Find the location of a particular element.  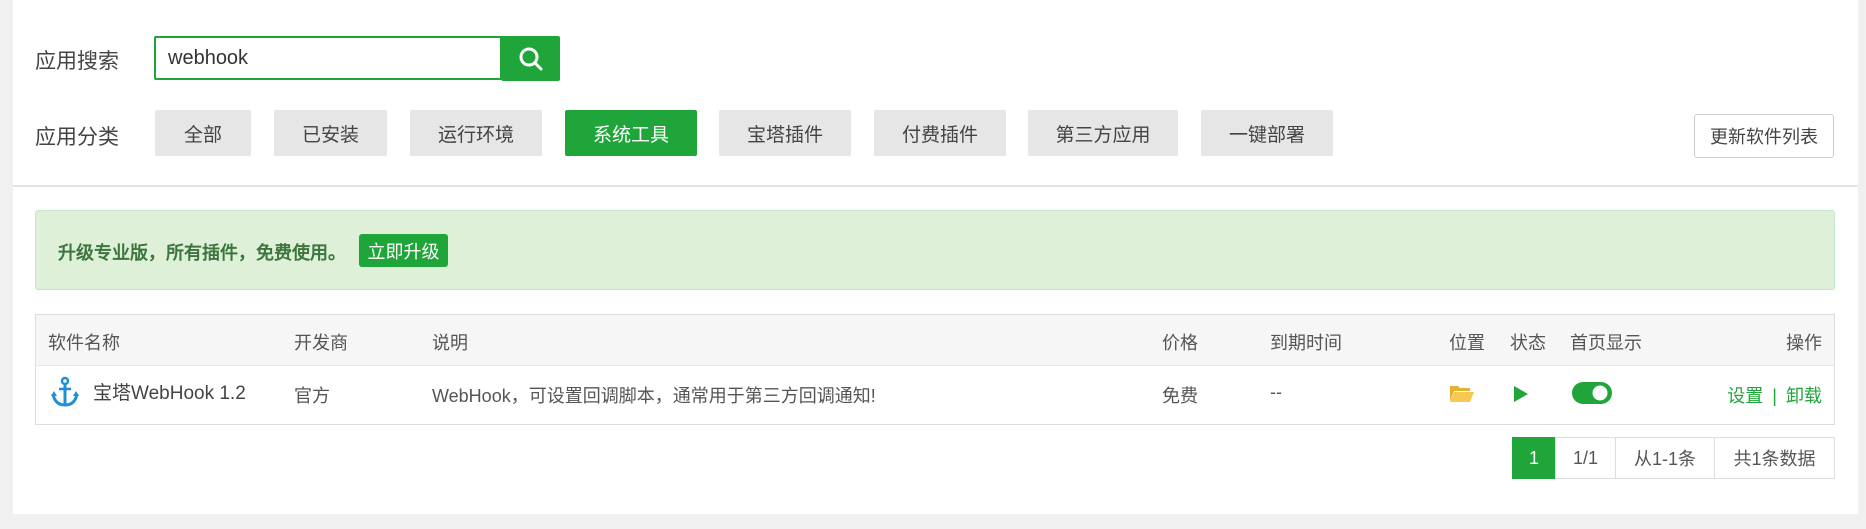

header-status: 状态 is located at coordinates (1528, 343).